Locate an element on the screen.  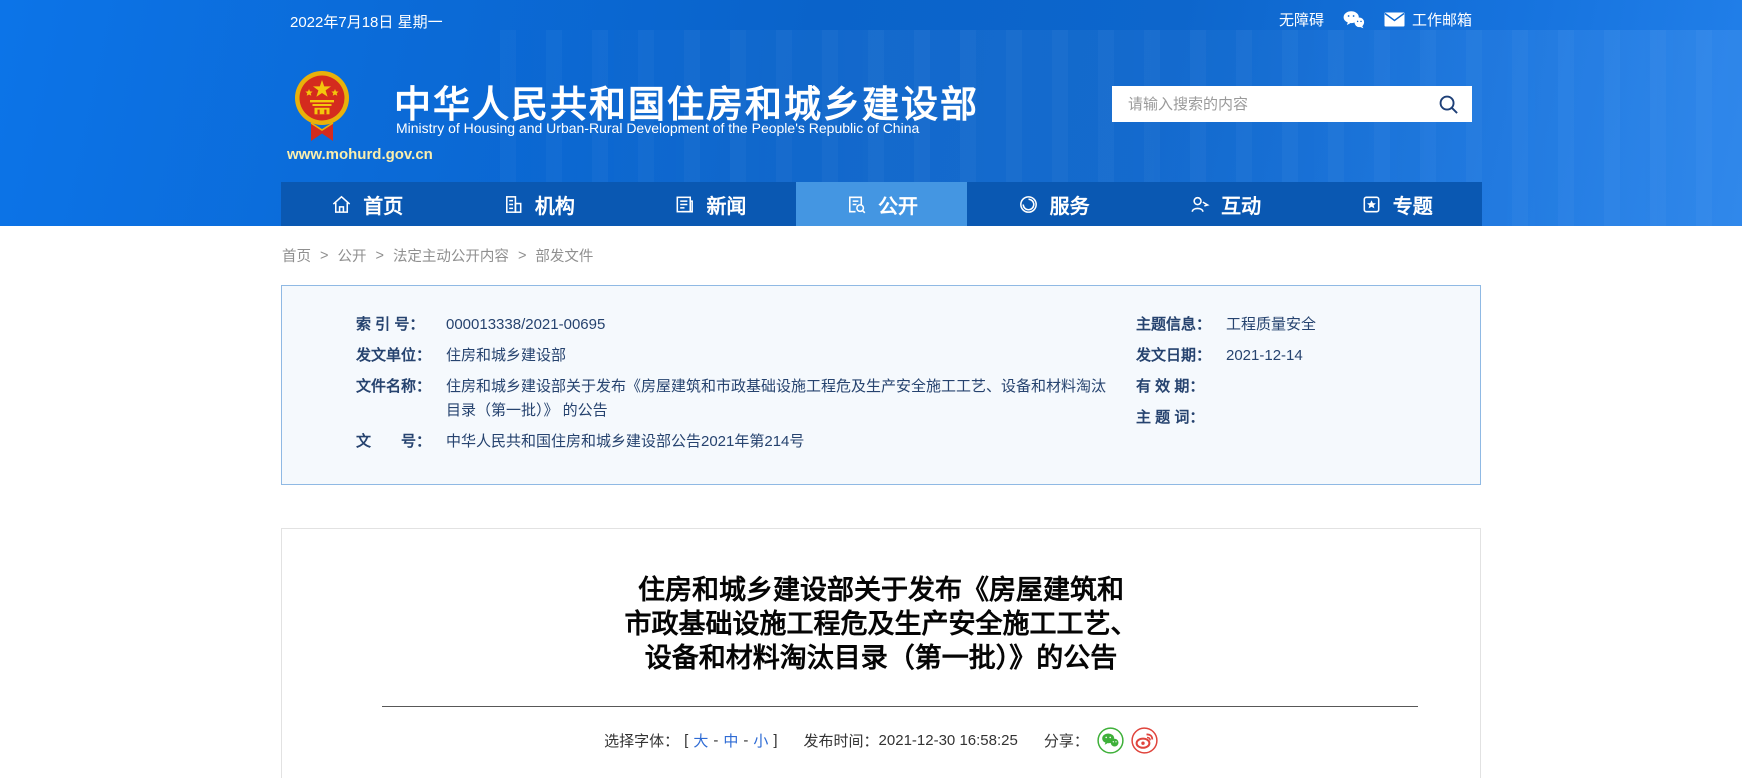
wechat-icon is located at coordinates (1354, 19).